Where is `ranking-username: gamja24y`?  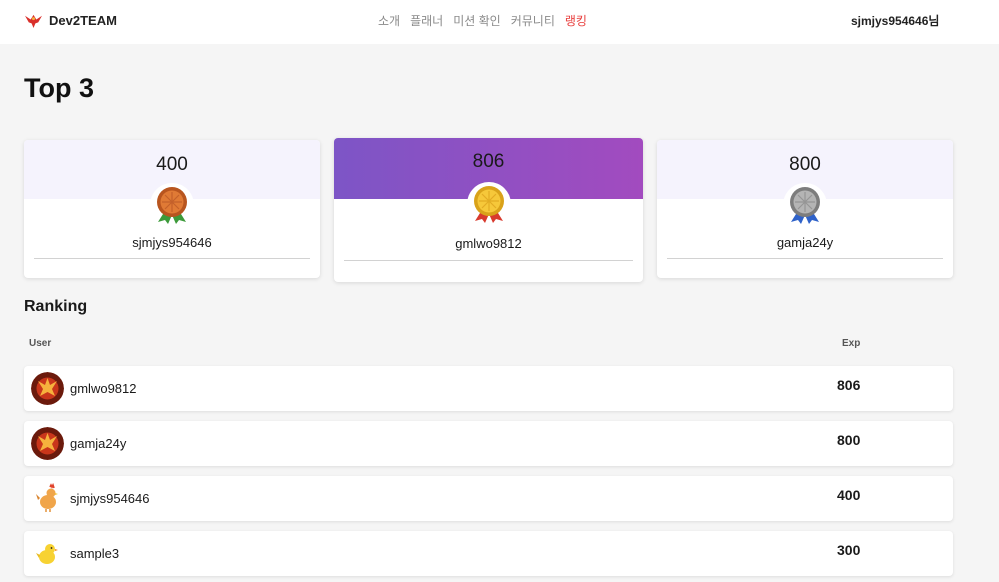 ranking-username: gamja24y is located at coordinates (98, 443).